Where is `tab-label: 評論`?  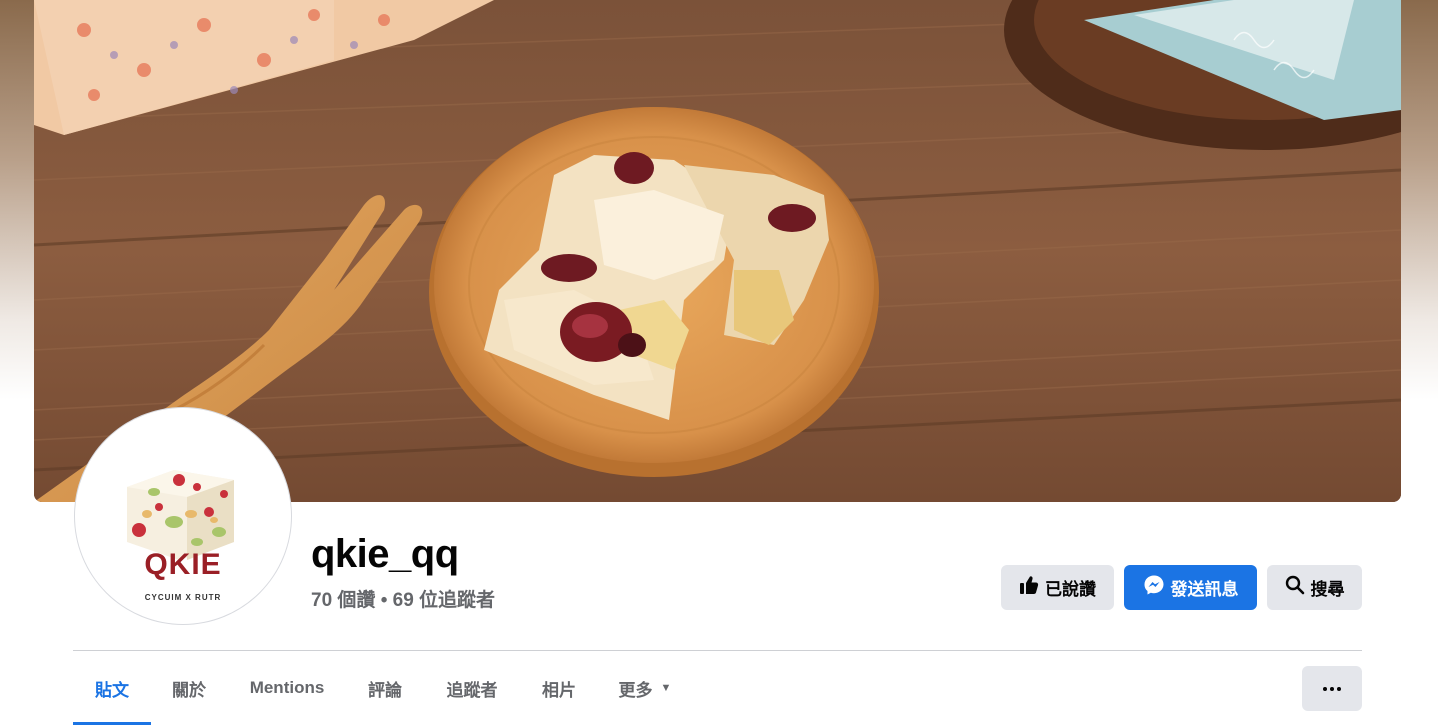
tab-label: 評論 is located at coordinates (385, 690).